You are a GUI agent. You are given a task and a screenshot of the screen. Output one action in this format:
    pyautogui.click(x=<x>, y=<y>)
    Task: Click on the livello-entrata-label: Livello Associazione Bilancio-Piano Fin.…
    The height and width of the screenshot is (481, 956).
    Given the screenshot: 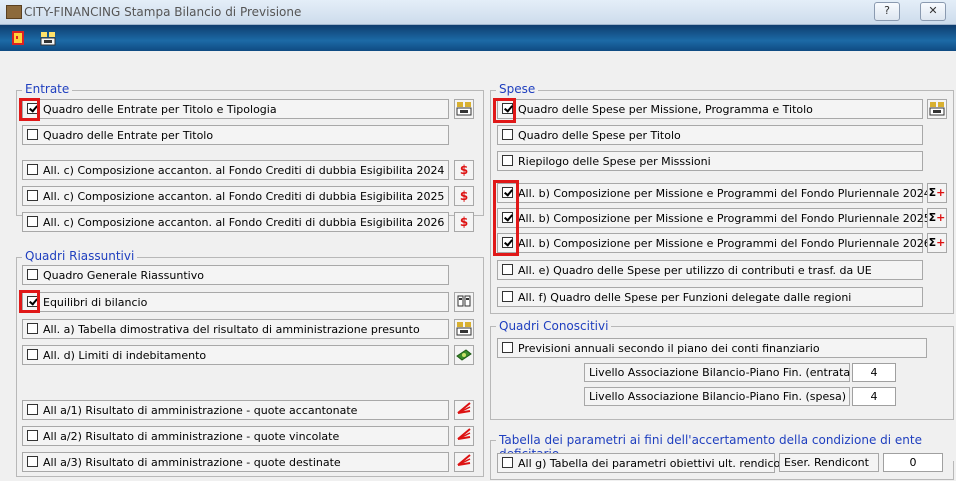 What is the action you would take?
    pyautogui.click(x=717, y=372)
    